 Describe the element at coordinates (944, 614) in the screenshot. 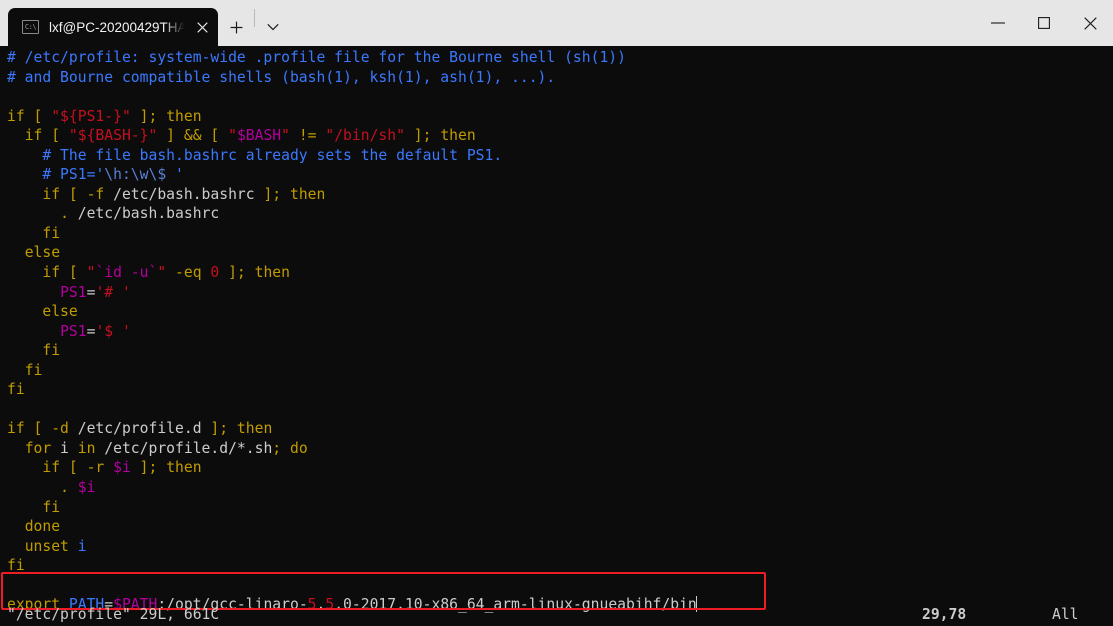

I see `vim-cursor-position: 29,78` at that location.